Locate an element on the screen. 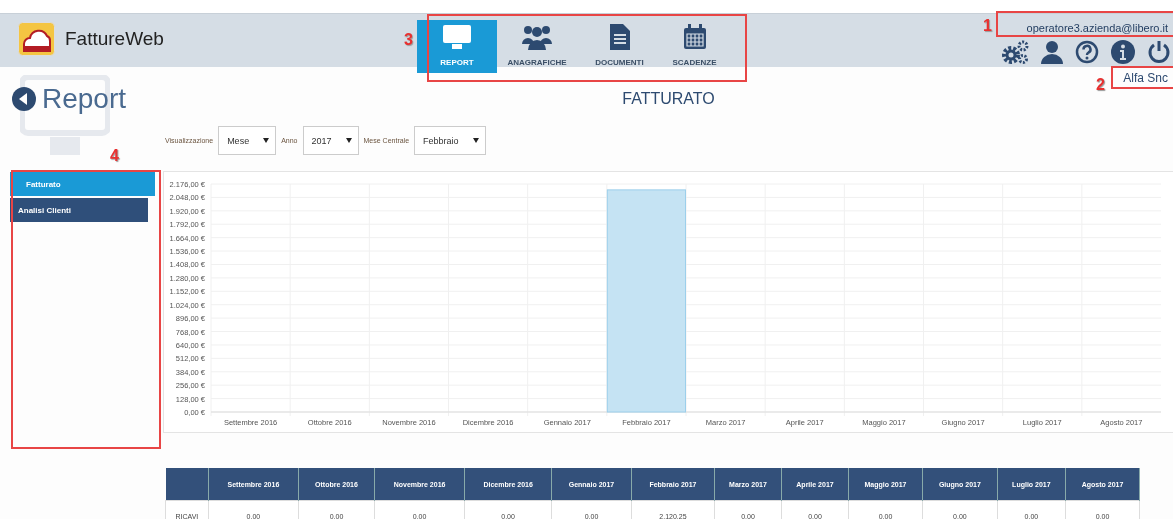 This screenshot has height=519, width=1173. filter-dropdown: 2017 is located at coordinates (330, 140).